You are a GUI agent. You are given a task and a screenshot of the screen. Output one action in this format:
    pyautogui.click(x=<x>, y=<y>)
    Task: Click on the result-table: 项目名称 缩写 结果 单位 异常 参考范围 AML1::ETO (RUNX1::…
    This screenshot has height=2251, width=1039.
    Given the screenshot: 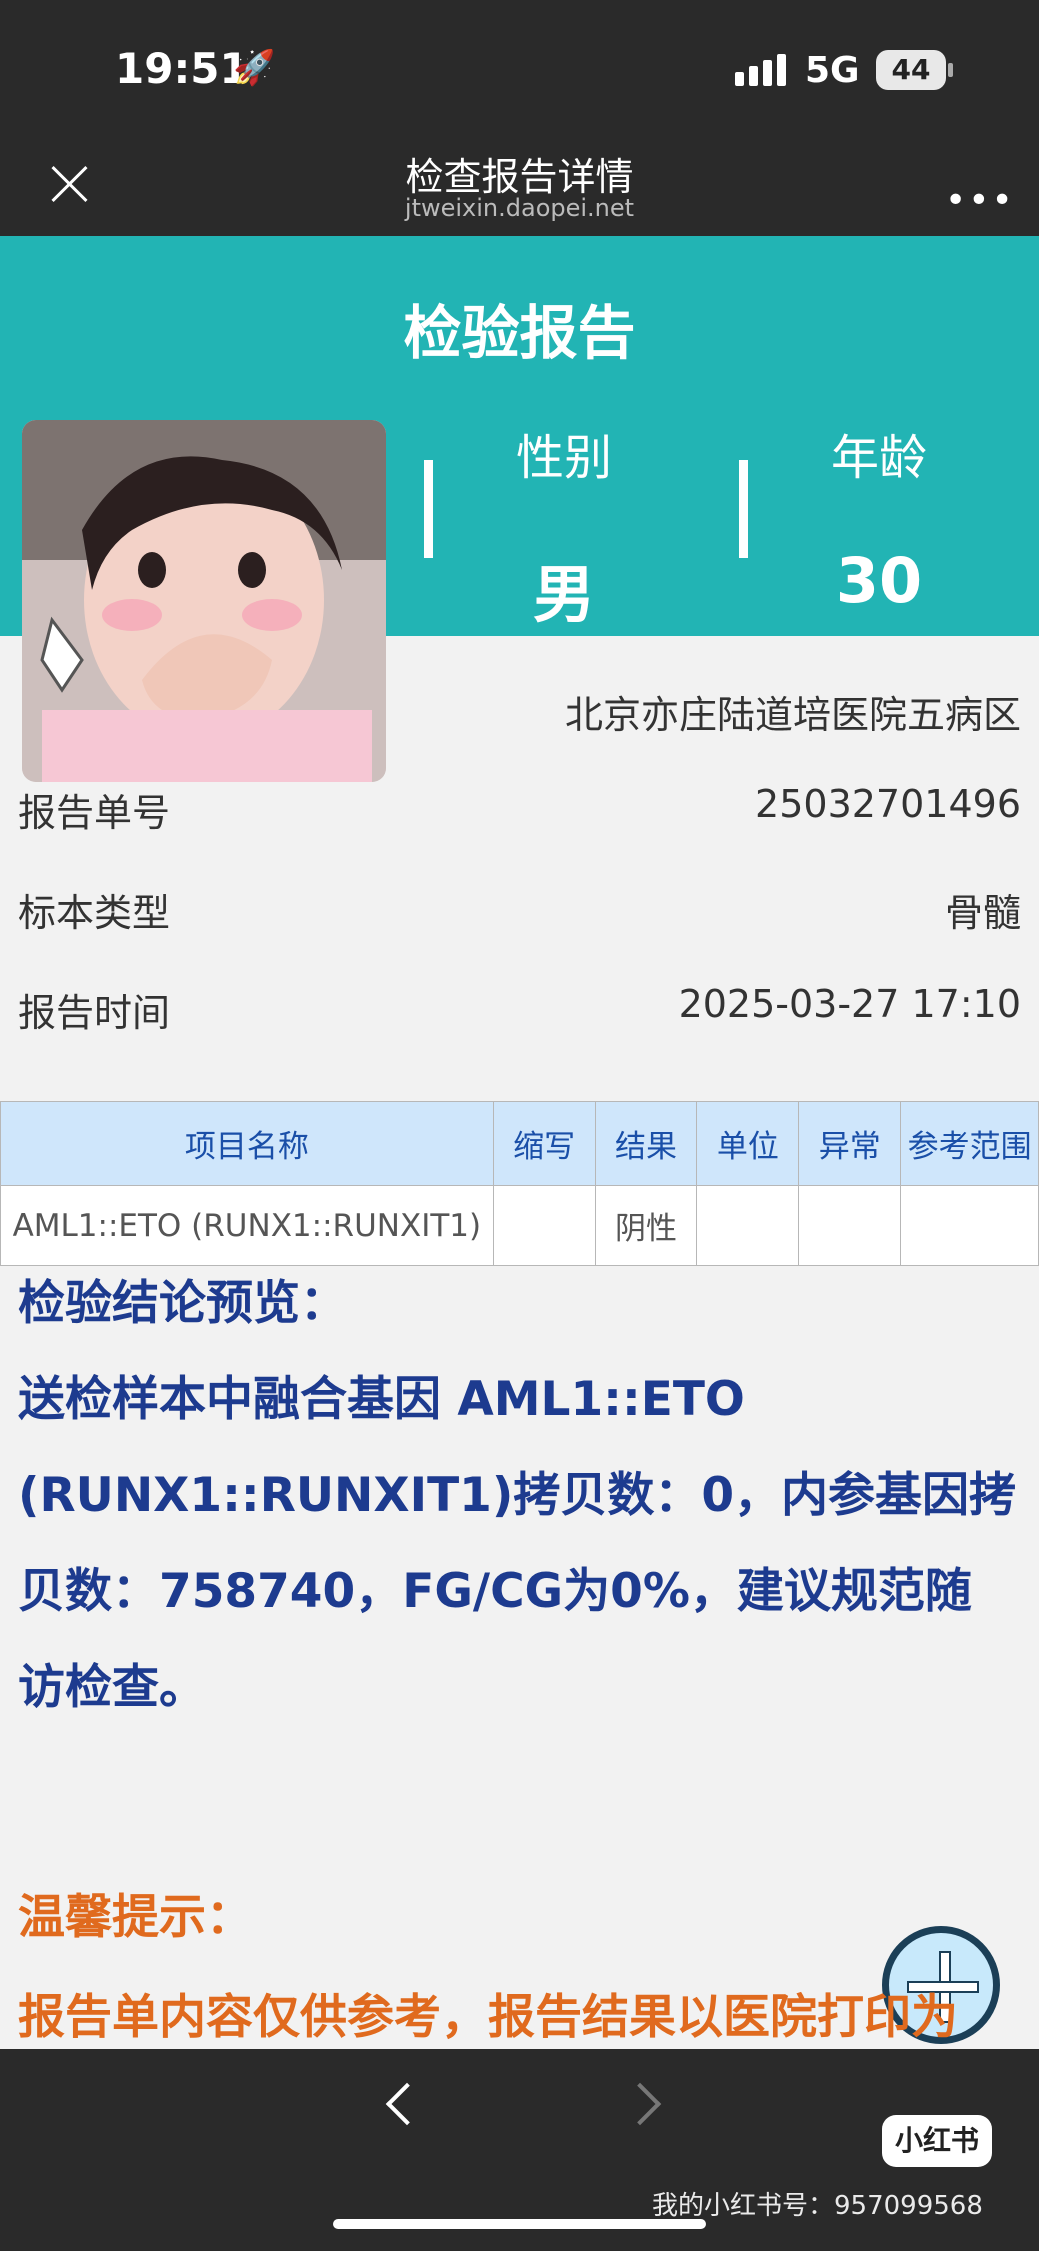 What is the action you would take?
    pyautogui.click(x=519, y=1183)
    